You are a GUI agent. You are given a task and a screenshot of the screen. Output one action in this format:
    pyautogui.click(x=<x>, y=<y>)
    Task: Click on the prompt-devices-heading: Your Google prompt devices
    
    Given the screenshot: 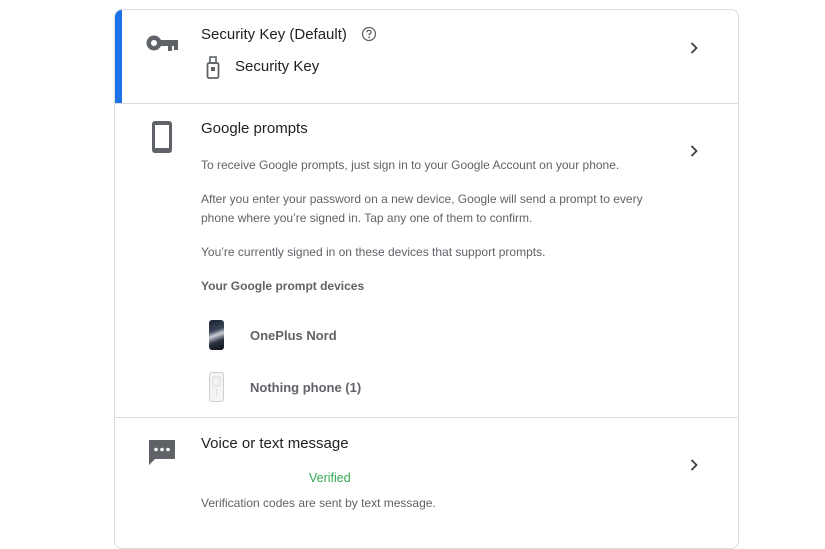 What is the action you would take?
    pyautogui.click(x=283, y=286)
    